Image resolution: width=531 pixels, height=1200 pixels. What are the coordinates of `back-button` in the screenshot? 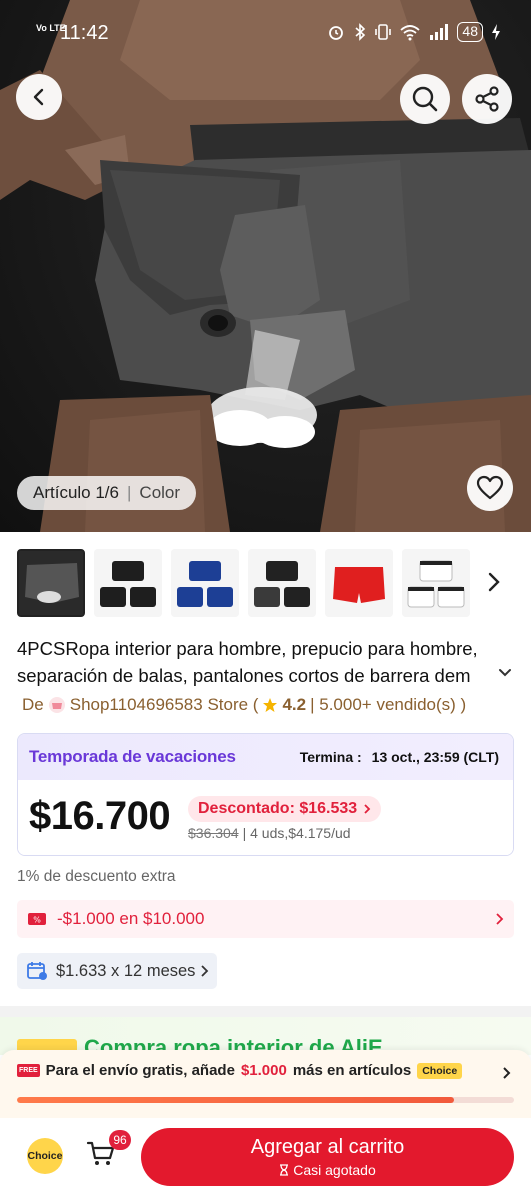 It's located at (39, 97).